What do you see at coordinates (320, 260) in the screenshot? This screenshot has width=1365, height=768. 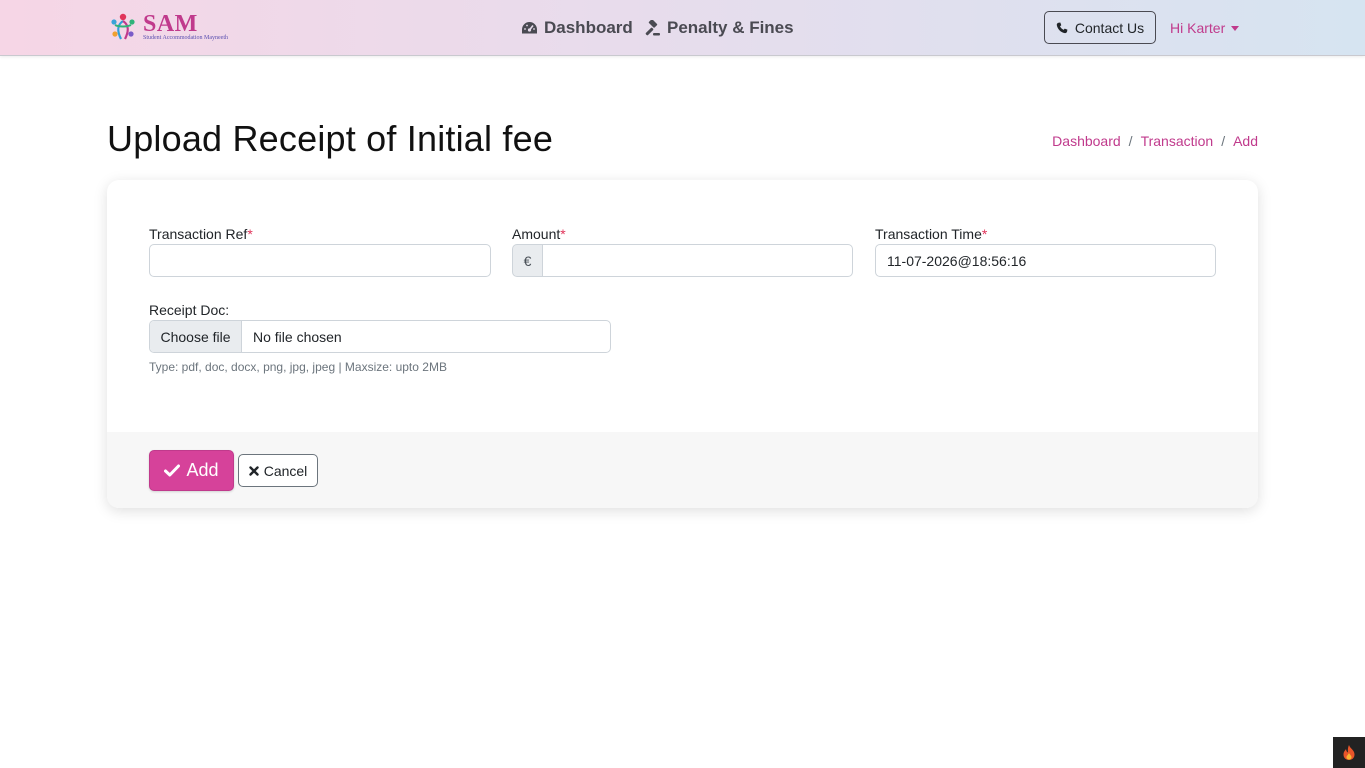 I see `transaction-ref-input` at bounding box center [320, 260].